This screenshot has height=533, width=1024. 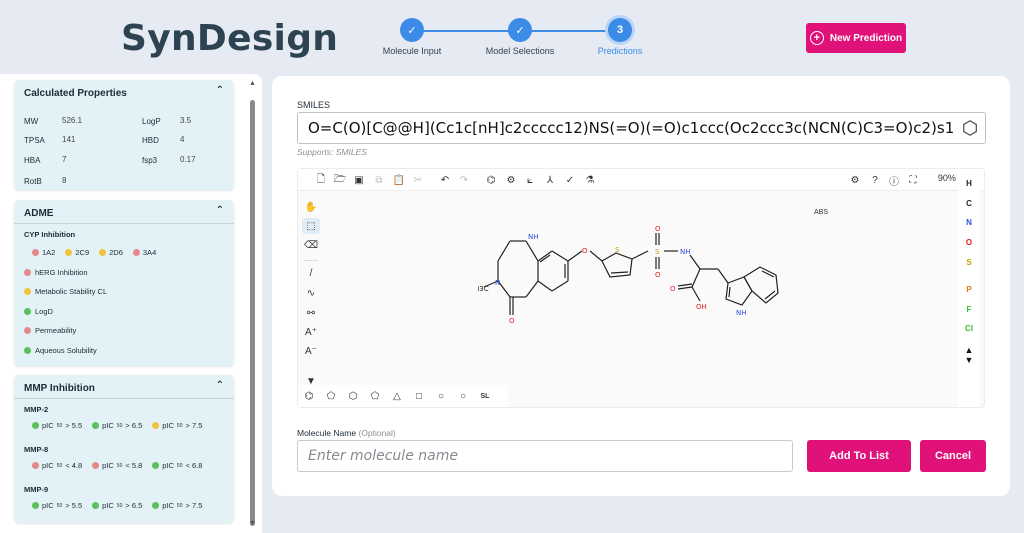 I want to click on save-icon: ▣, so click(x=359, y=180).